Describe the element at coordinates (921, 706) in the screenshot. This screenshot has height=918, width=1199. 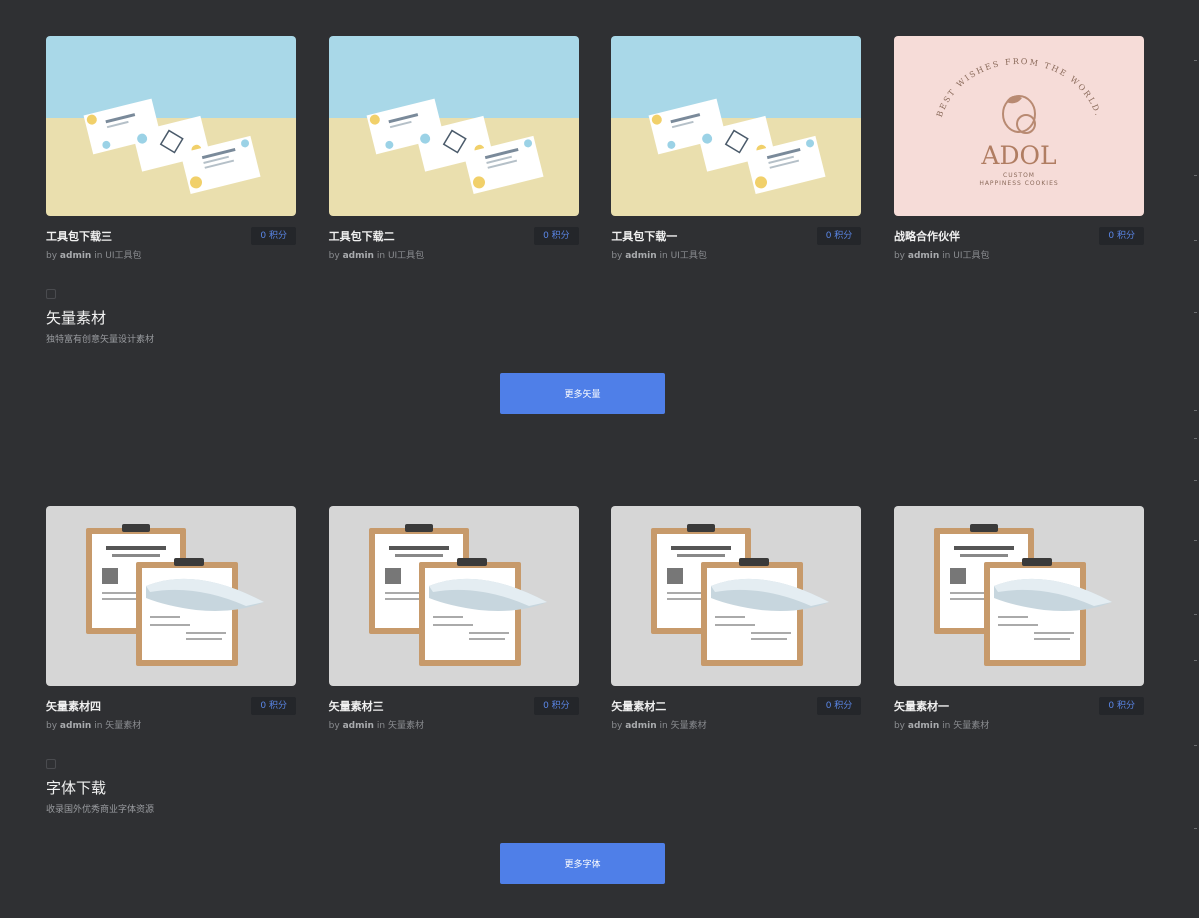
I see `card-title: 矢量素材一` at that location.